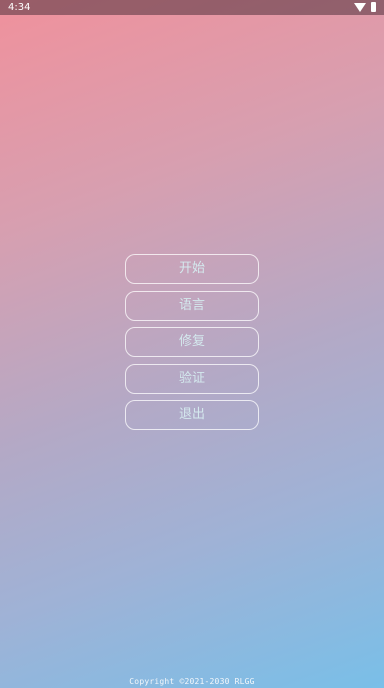 This screenshot has height=688, width=384. I want to click on wifi-icon, so click(360, 7).